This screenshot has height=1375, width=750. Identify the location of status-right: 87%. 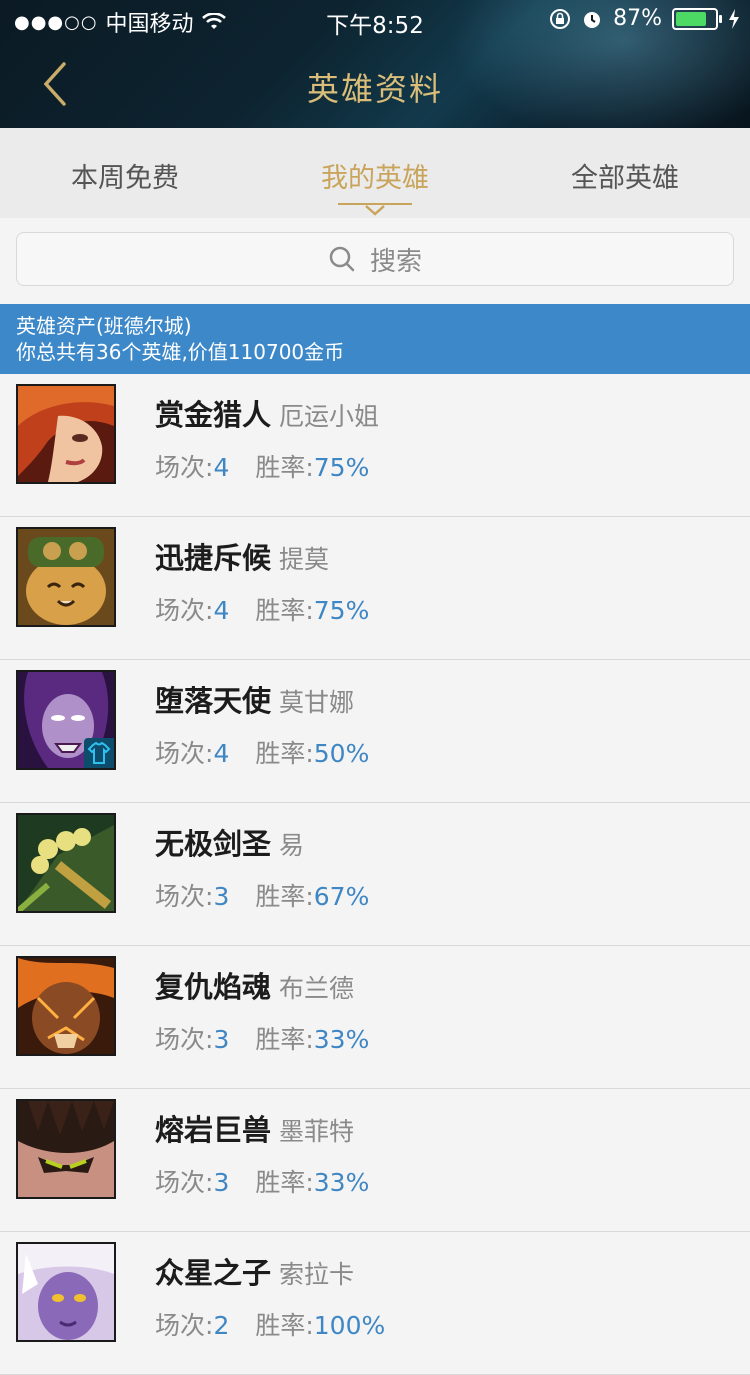
(644, 18).